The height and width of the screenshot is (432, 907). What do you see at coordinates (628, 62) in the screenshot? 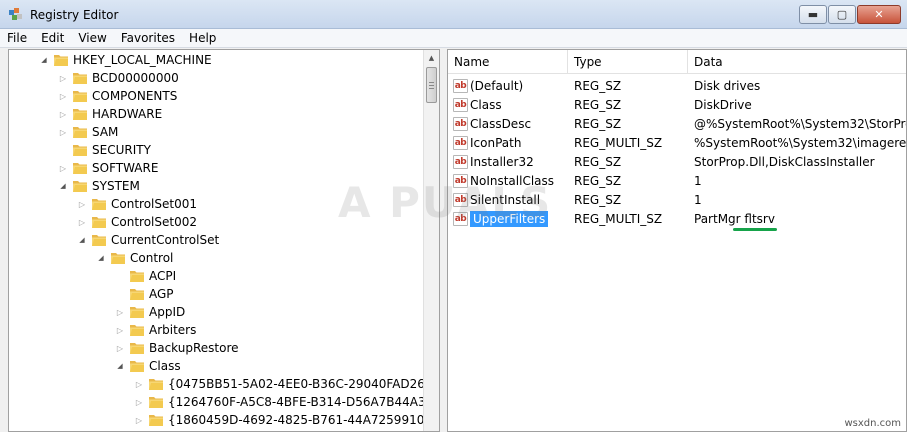
I see `column-header-type: Type` at bounding box center [628, 62].